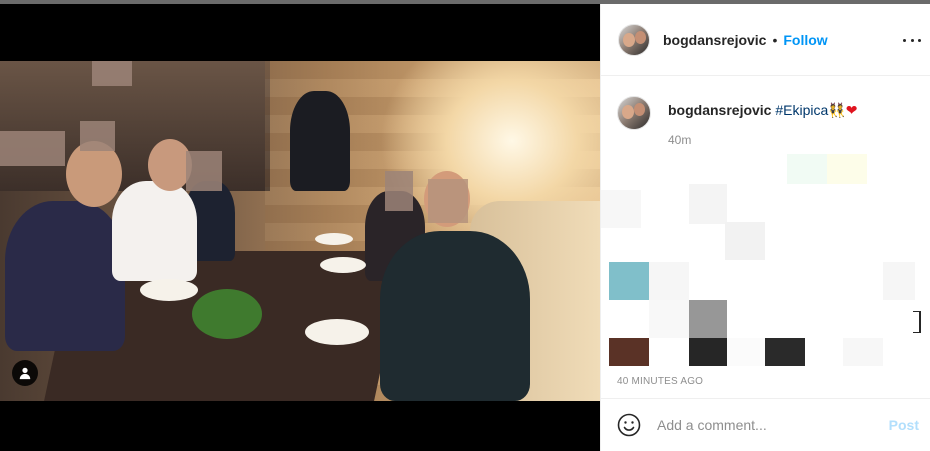 The width and height of the screenshot is (930, 451). I want to click on post-comment-button: Post, so click(904, 425).